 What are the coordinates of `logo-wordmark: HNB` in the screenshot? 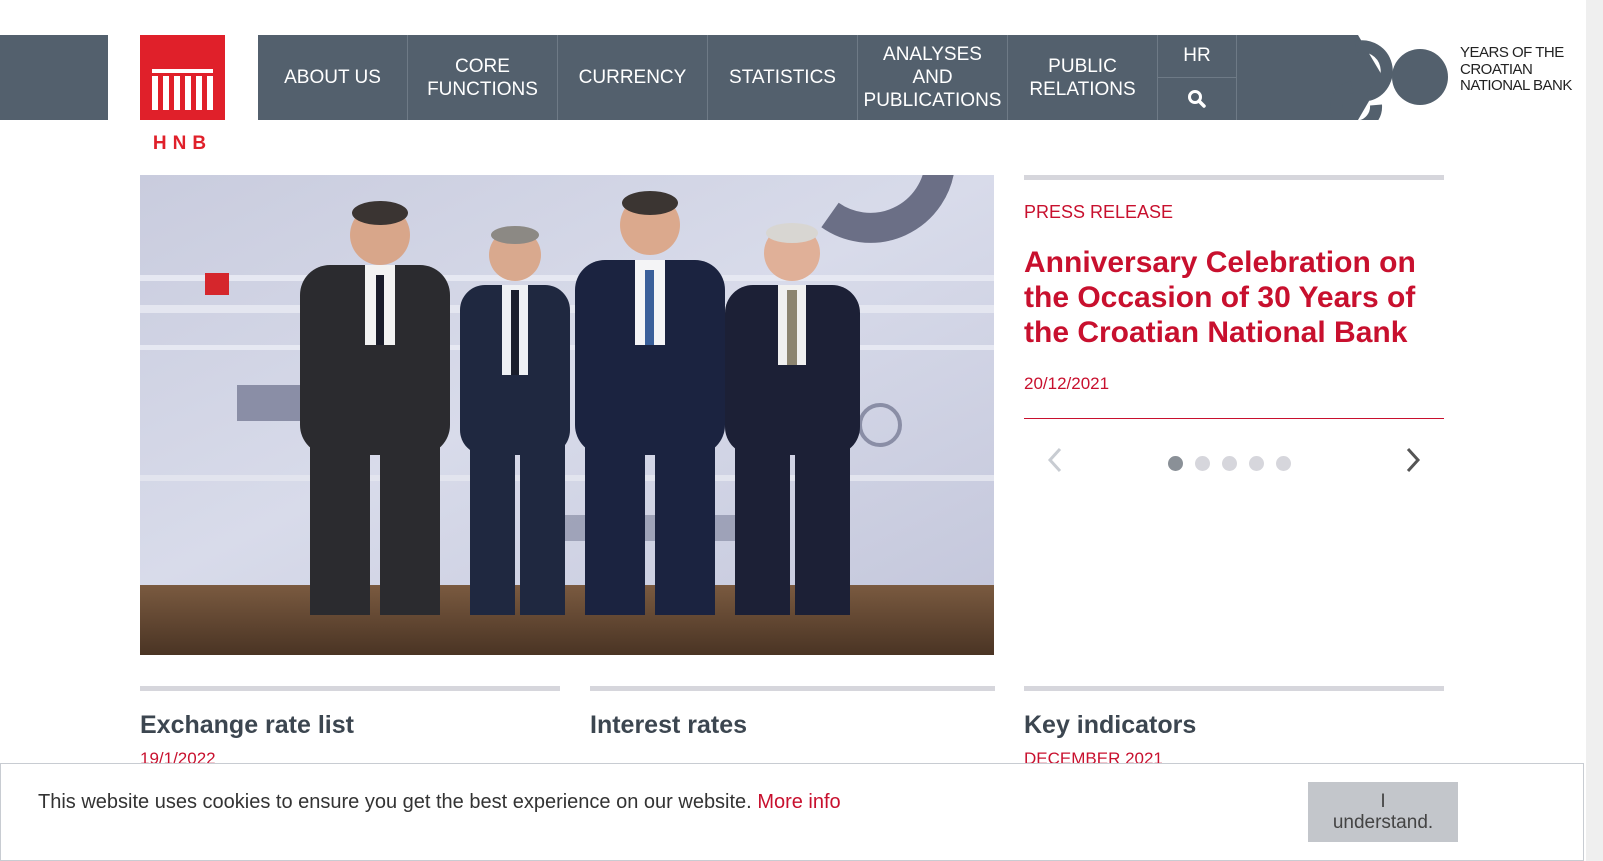 It's located at (182, 143).